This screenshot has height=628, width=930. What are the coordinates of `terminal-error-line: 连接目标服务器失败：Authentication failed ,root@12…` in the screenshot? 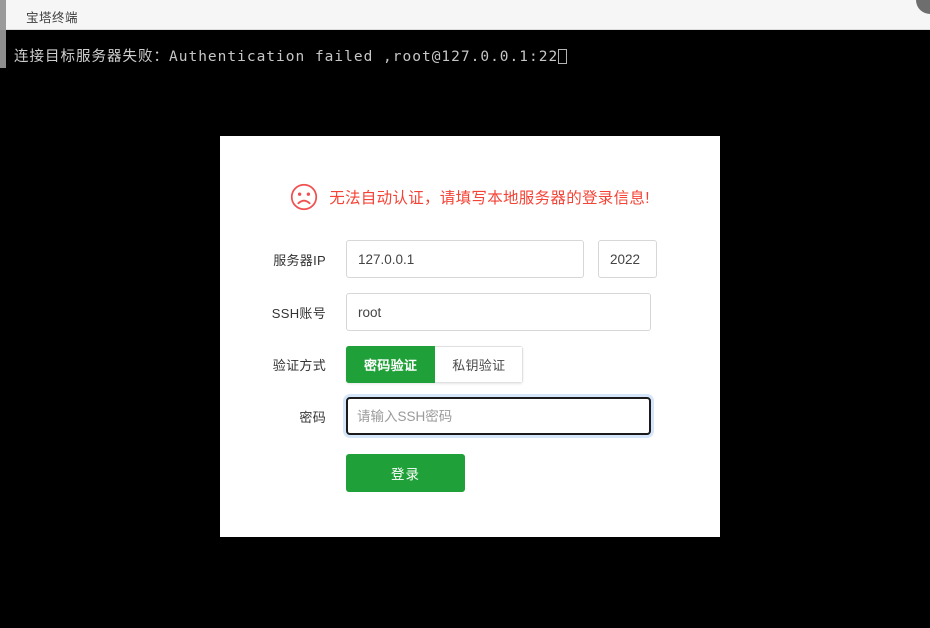 It's located at (291, 55).